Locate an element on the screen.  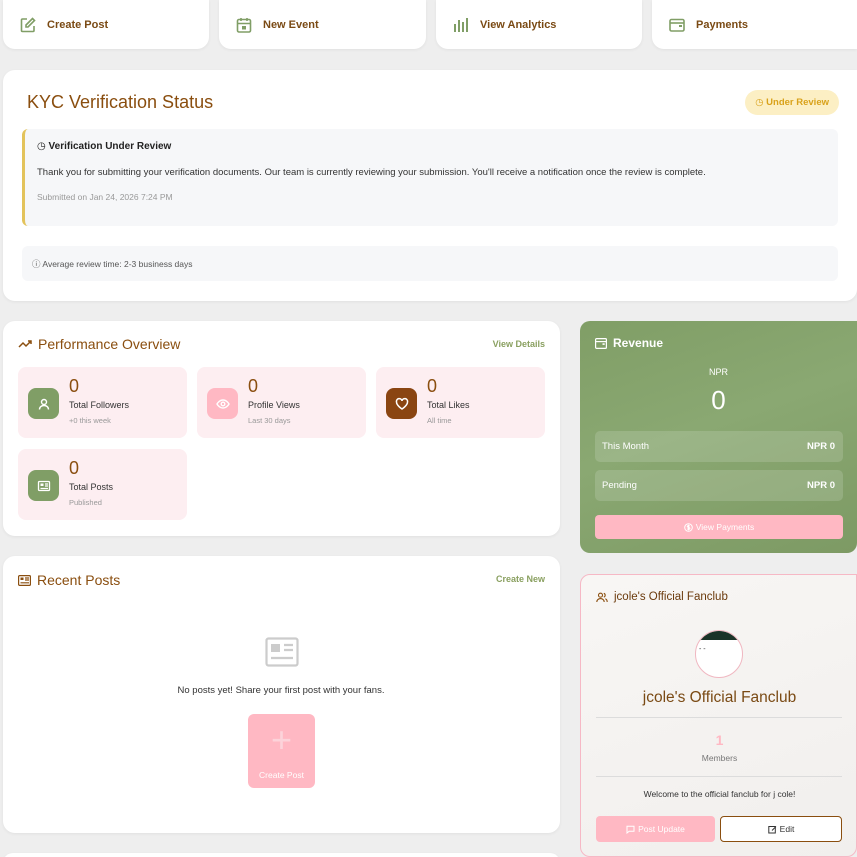
stat-card-likes: 0 Total Likes All time is located at coordinates (460, 402).